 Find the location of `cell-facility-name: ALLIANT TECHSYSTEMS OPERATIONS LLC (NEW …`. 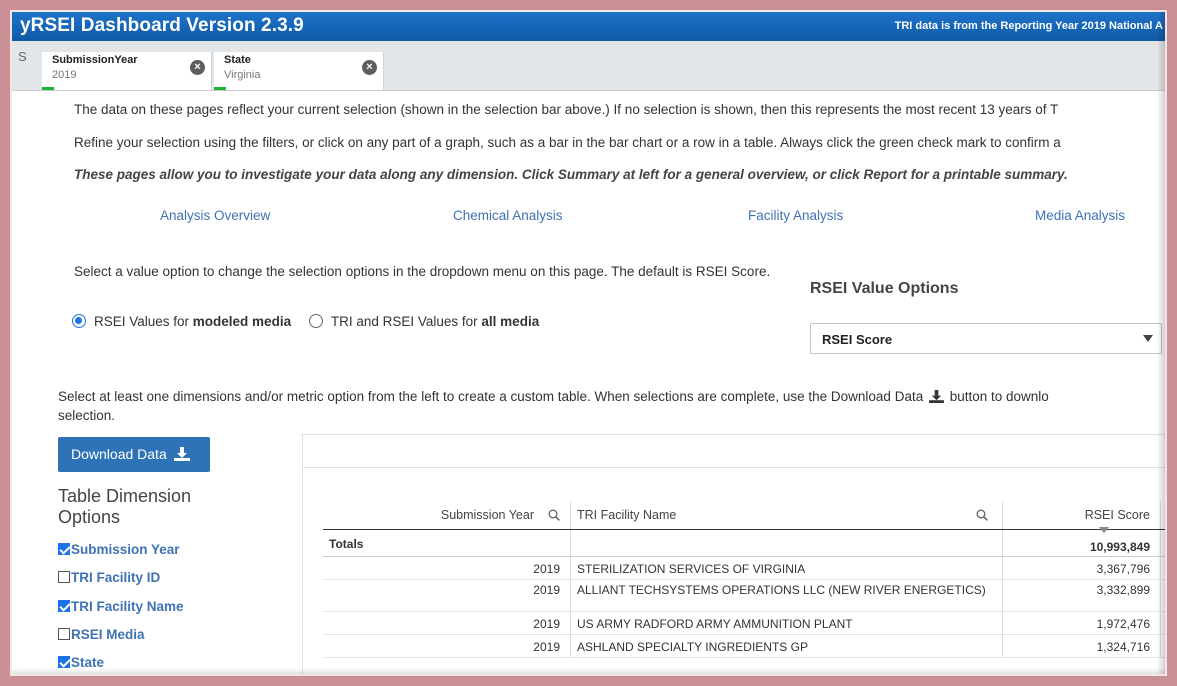

cell-facility-name: ALLIANT TECHSYSTEMS OPERATIONS LLC (NEW … is located at coordinates (787, 595).